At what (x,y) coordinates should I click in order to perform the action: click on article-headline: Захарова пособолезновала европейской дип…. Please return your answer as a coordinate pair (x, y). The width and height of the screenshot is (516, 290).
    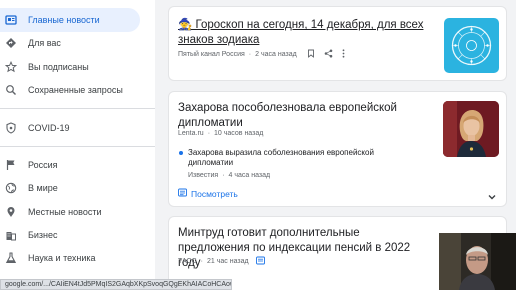
    Looking at the image, I should click on (305, 116).